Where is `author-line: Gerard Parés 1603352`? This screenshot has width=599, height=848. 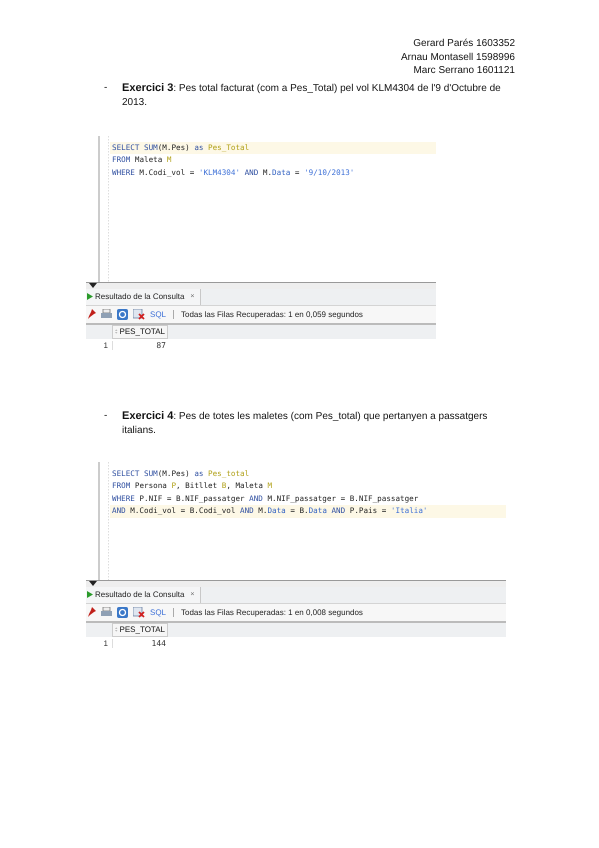
author-line: Gerard Parés 1603352 is located at coordinates (464, 43).